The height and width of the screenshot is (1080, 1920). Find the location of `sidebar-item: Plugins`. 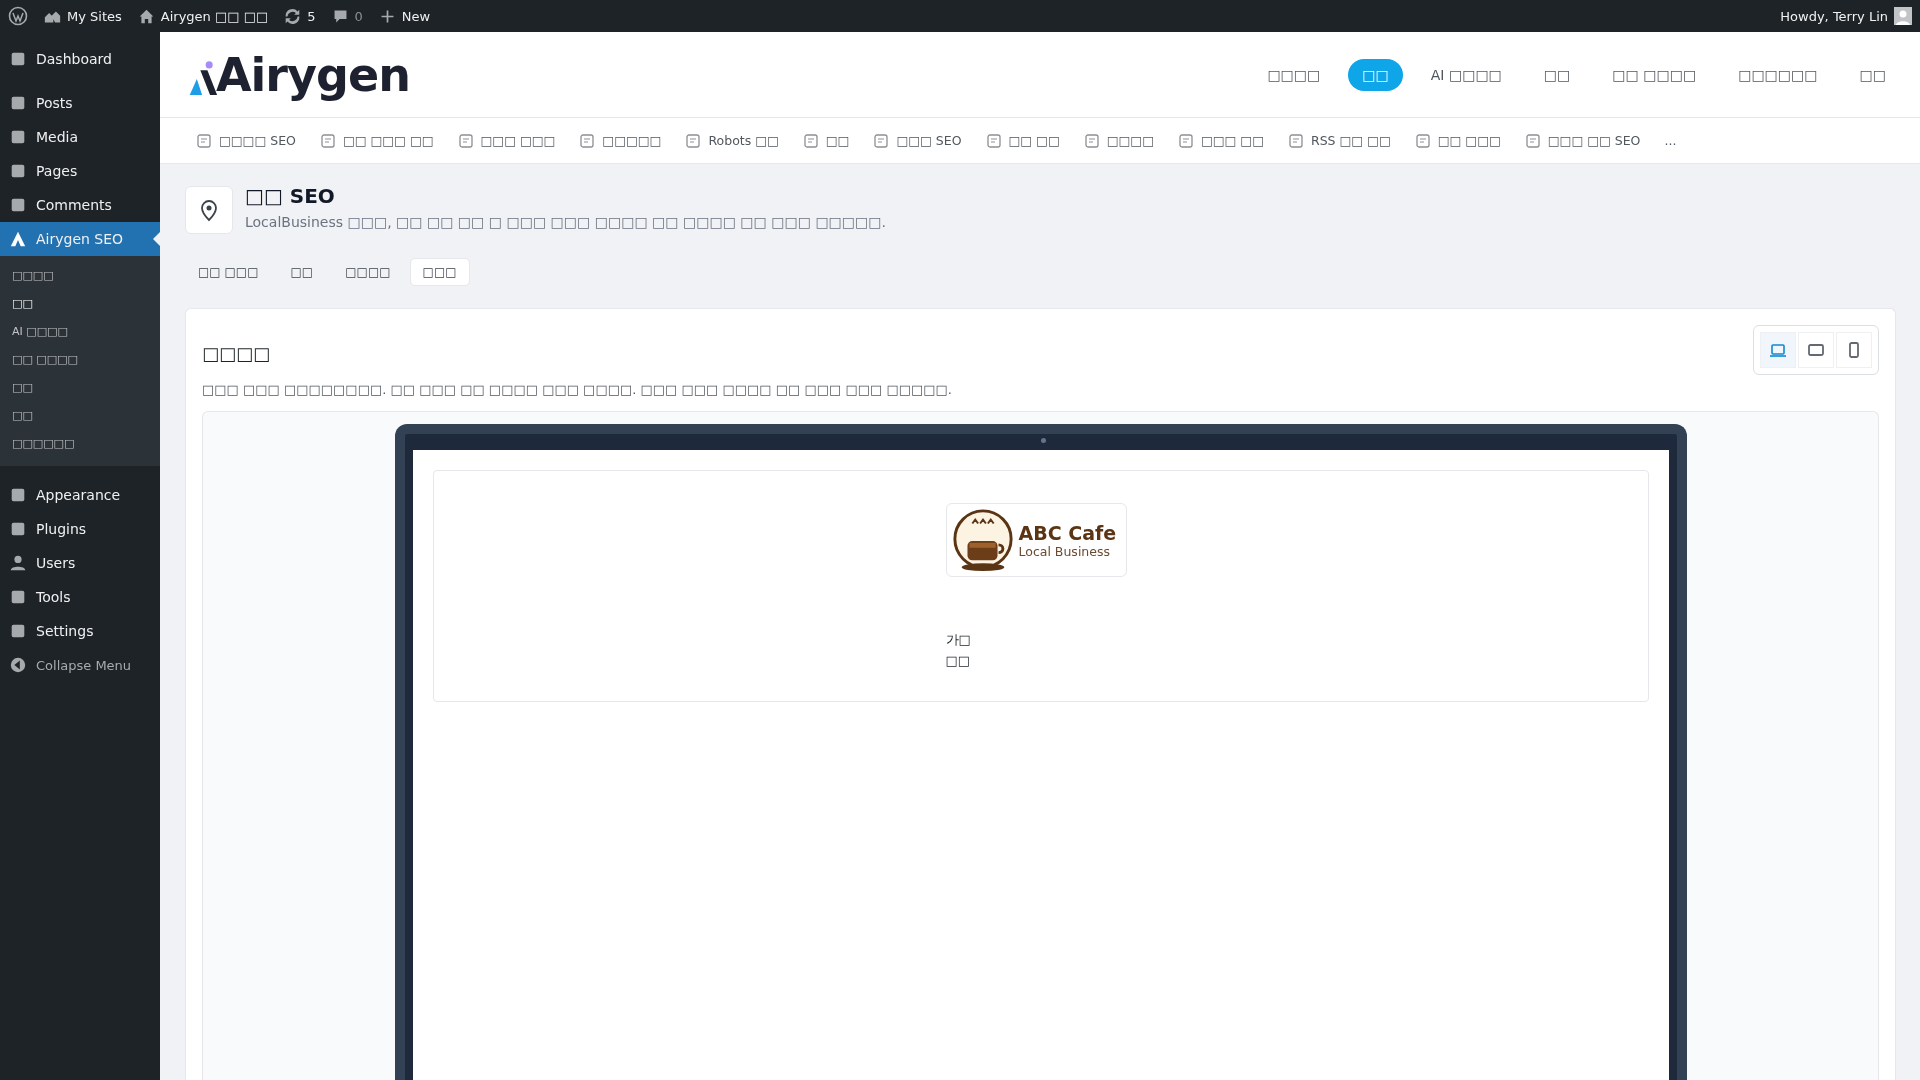

sidebar-item: Plugins is located at coordinates (80, 529).